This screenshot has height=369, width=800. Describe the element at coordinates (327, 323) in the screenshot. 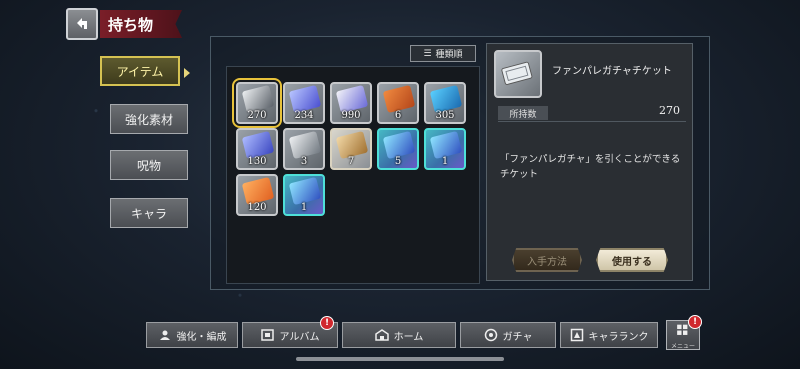

I see `album-notification-badge: !` at that location.